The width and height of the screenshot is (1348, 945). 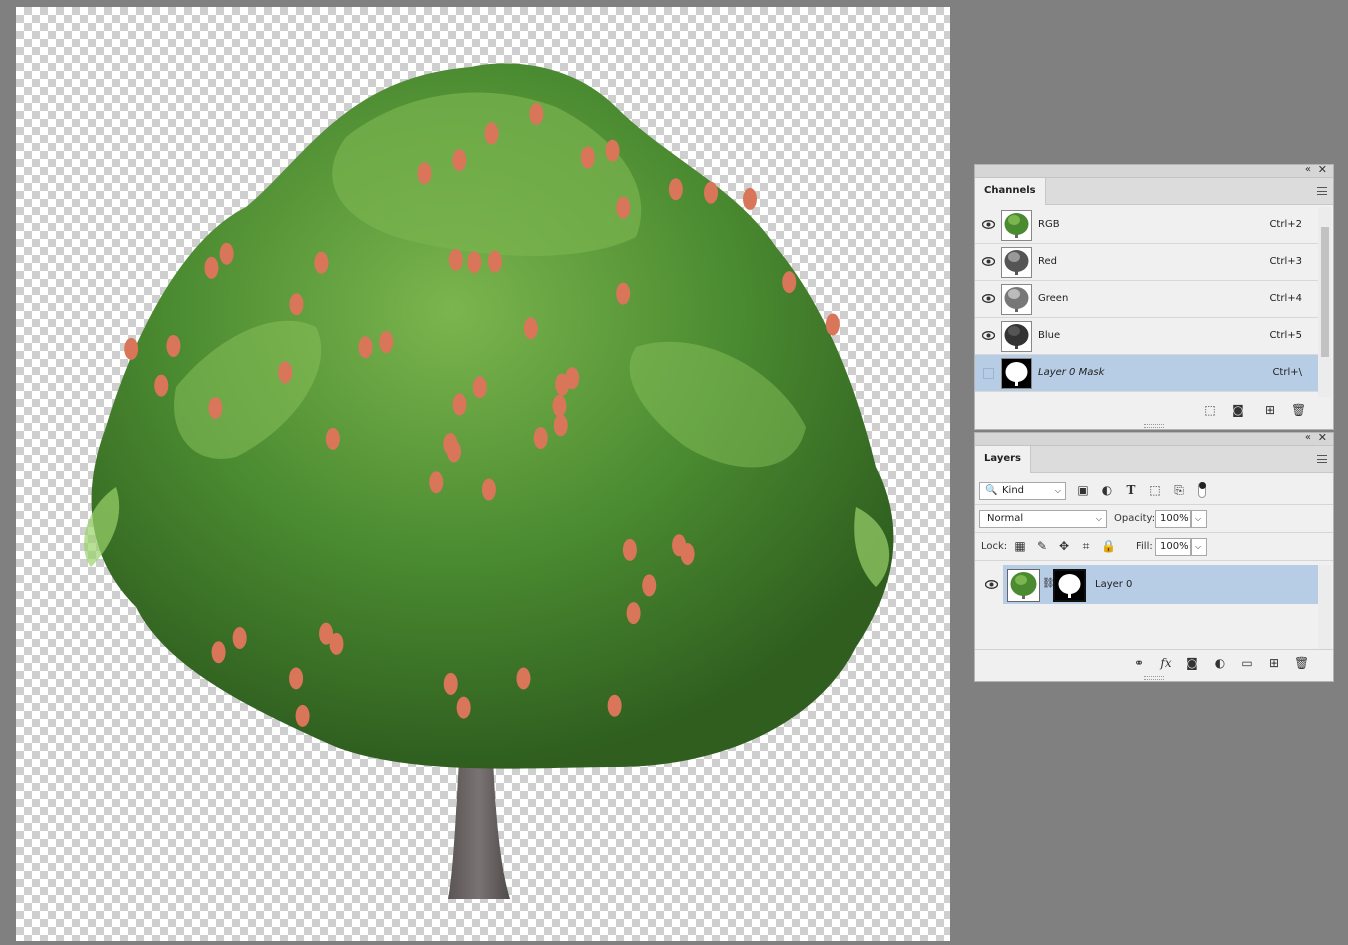 What do you see at coordinates (1146, 299) in the screenshot?
I see `channel-row-green: Green Ctrl+4` at bounding box center [1146, 299].